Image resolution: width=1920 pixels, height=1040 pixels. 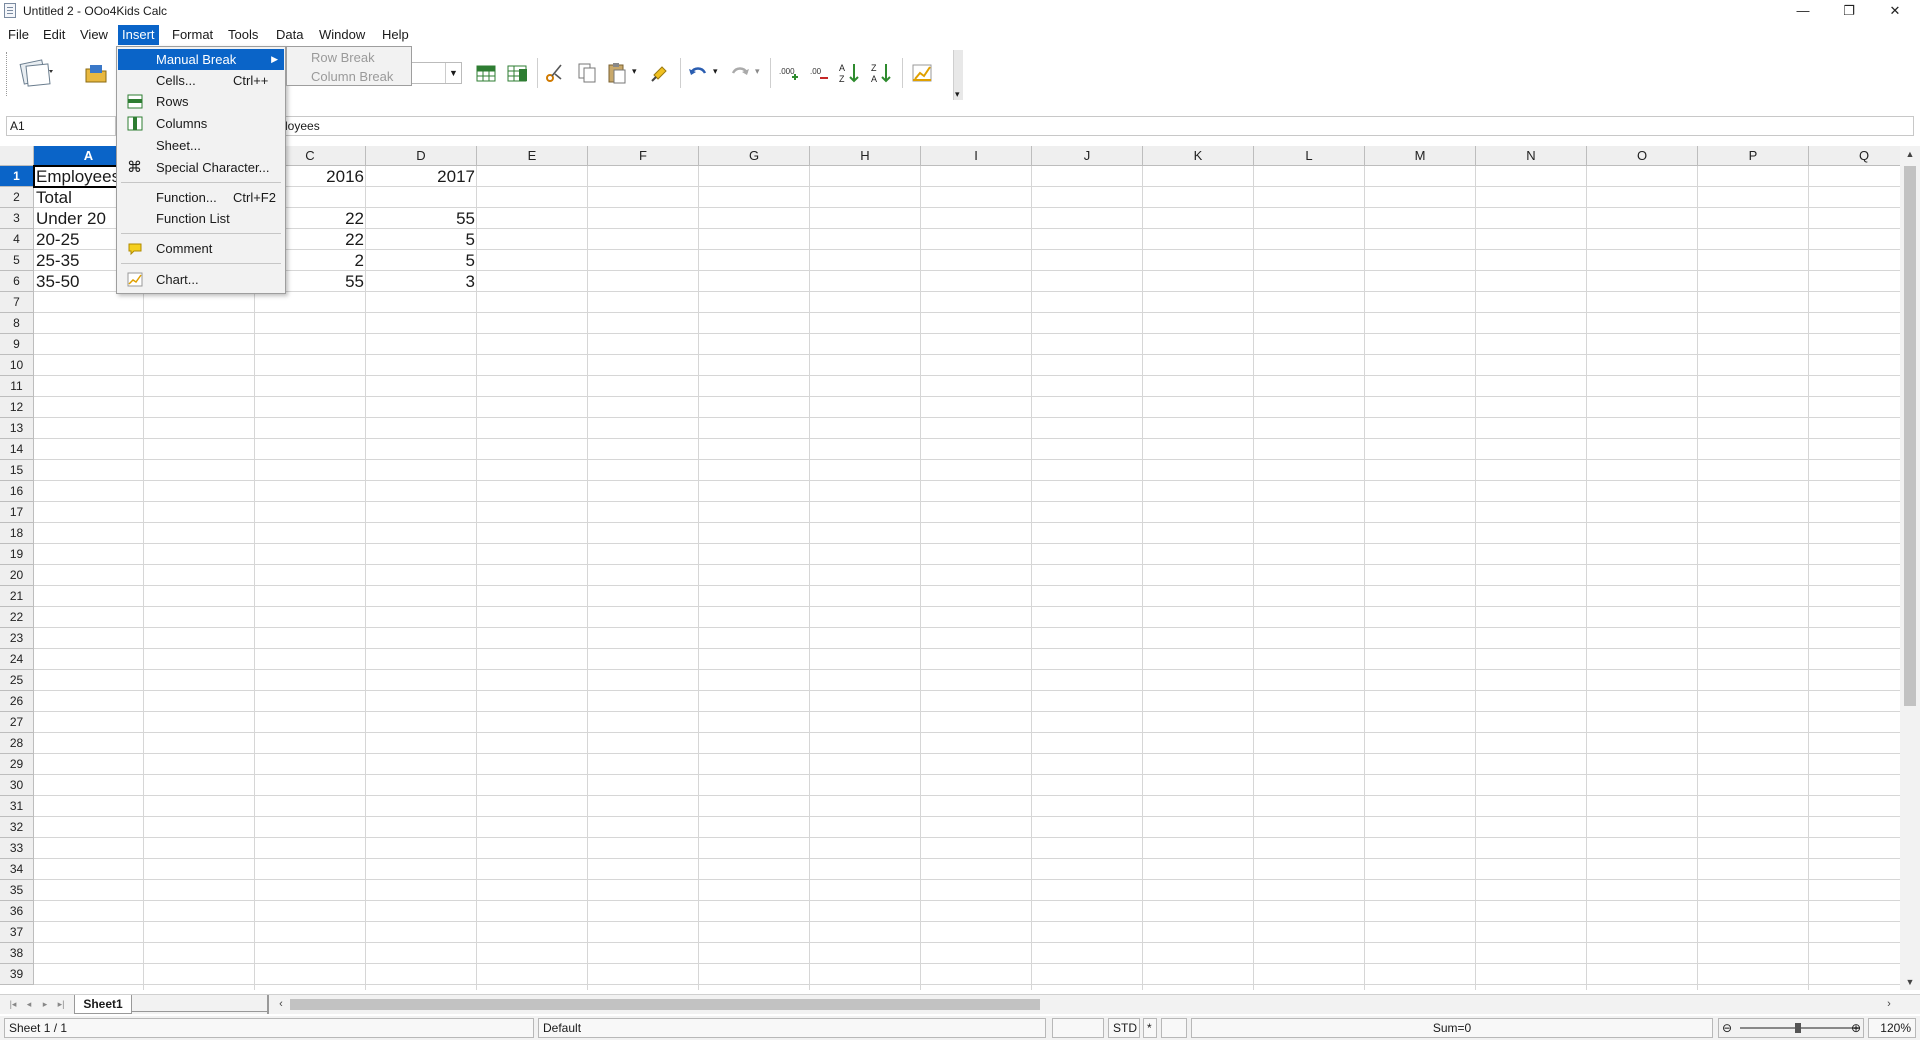 What do you see at coordinates (17, 932) in the screenshot?
I see `row-header-37: 37` at bounding box center [17, 932].